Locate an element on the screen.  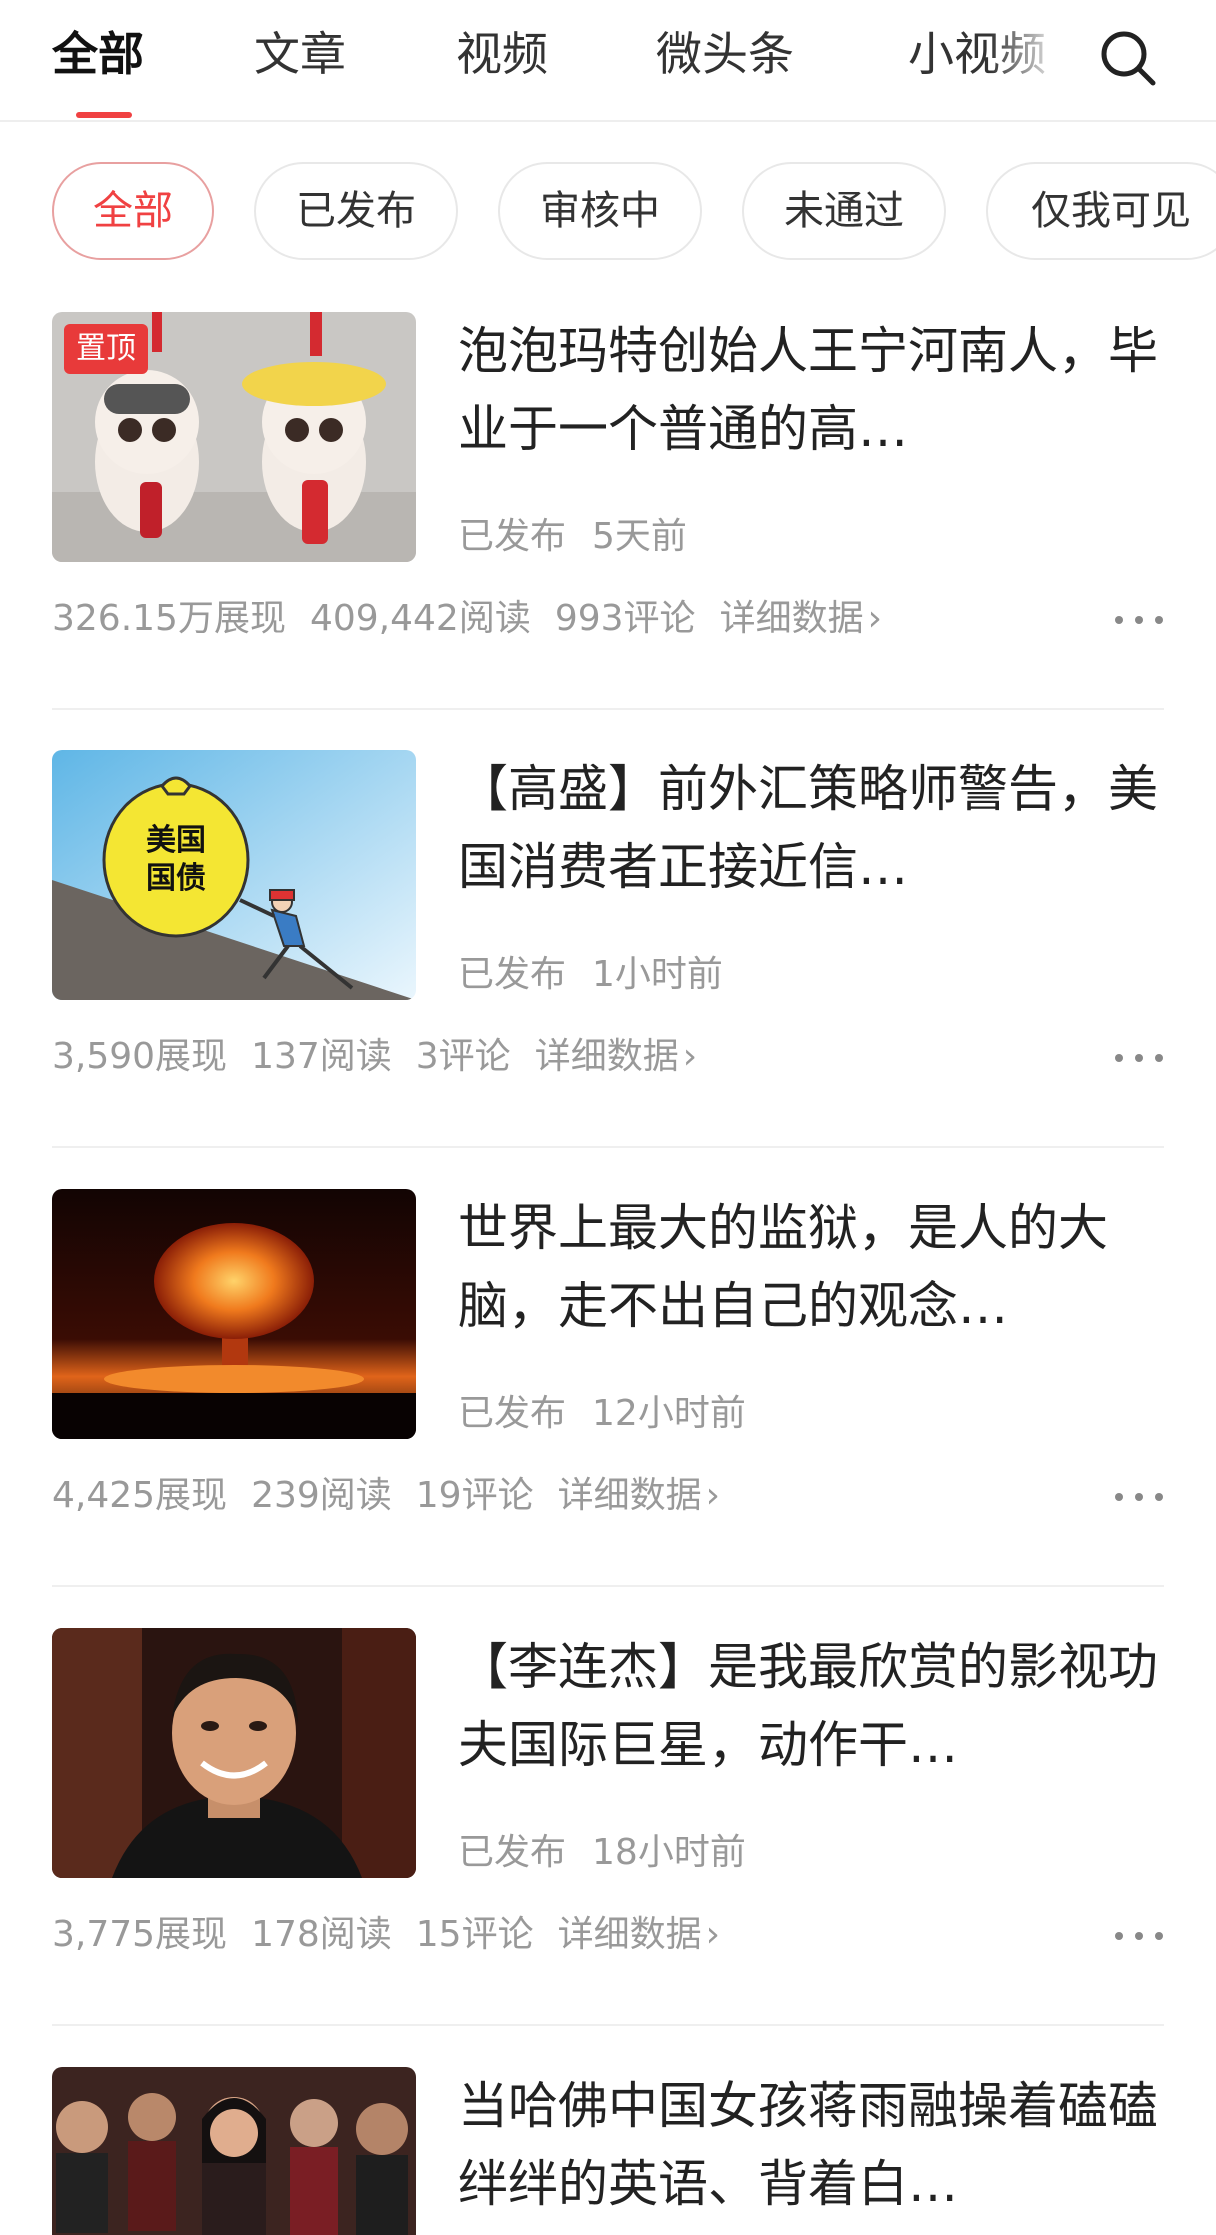
content-type-tabbar: 全部 文章 视频 微头条 小视频 is located at coordinates (608, 61).